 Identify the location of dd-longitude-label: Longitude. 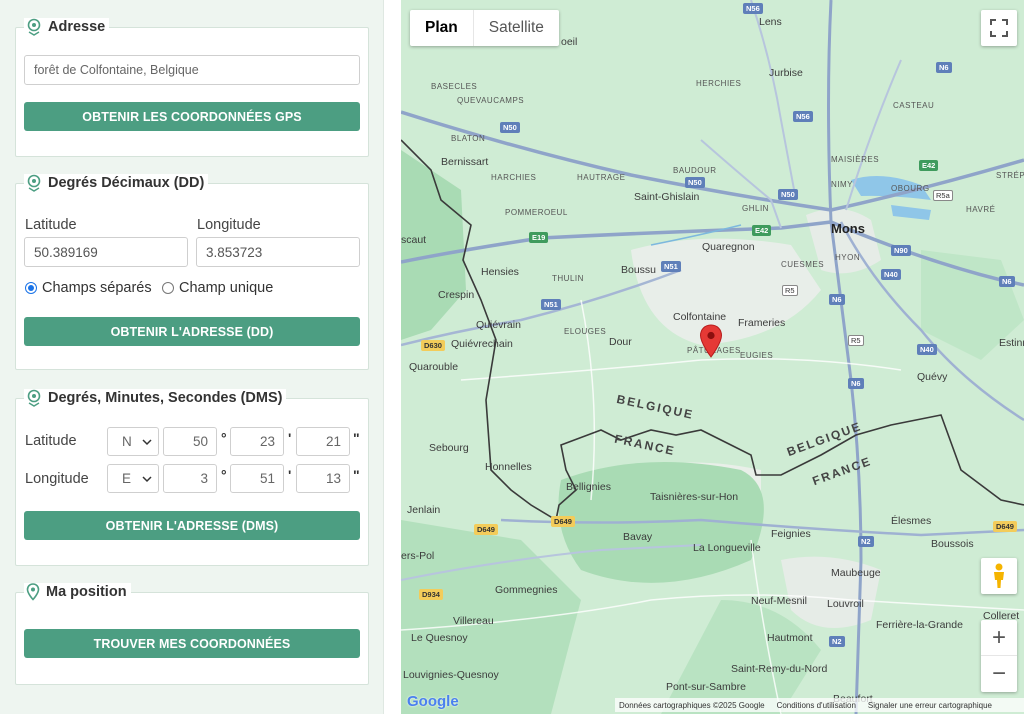
(229, 225).